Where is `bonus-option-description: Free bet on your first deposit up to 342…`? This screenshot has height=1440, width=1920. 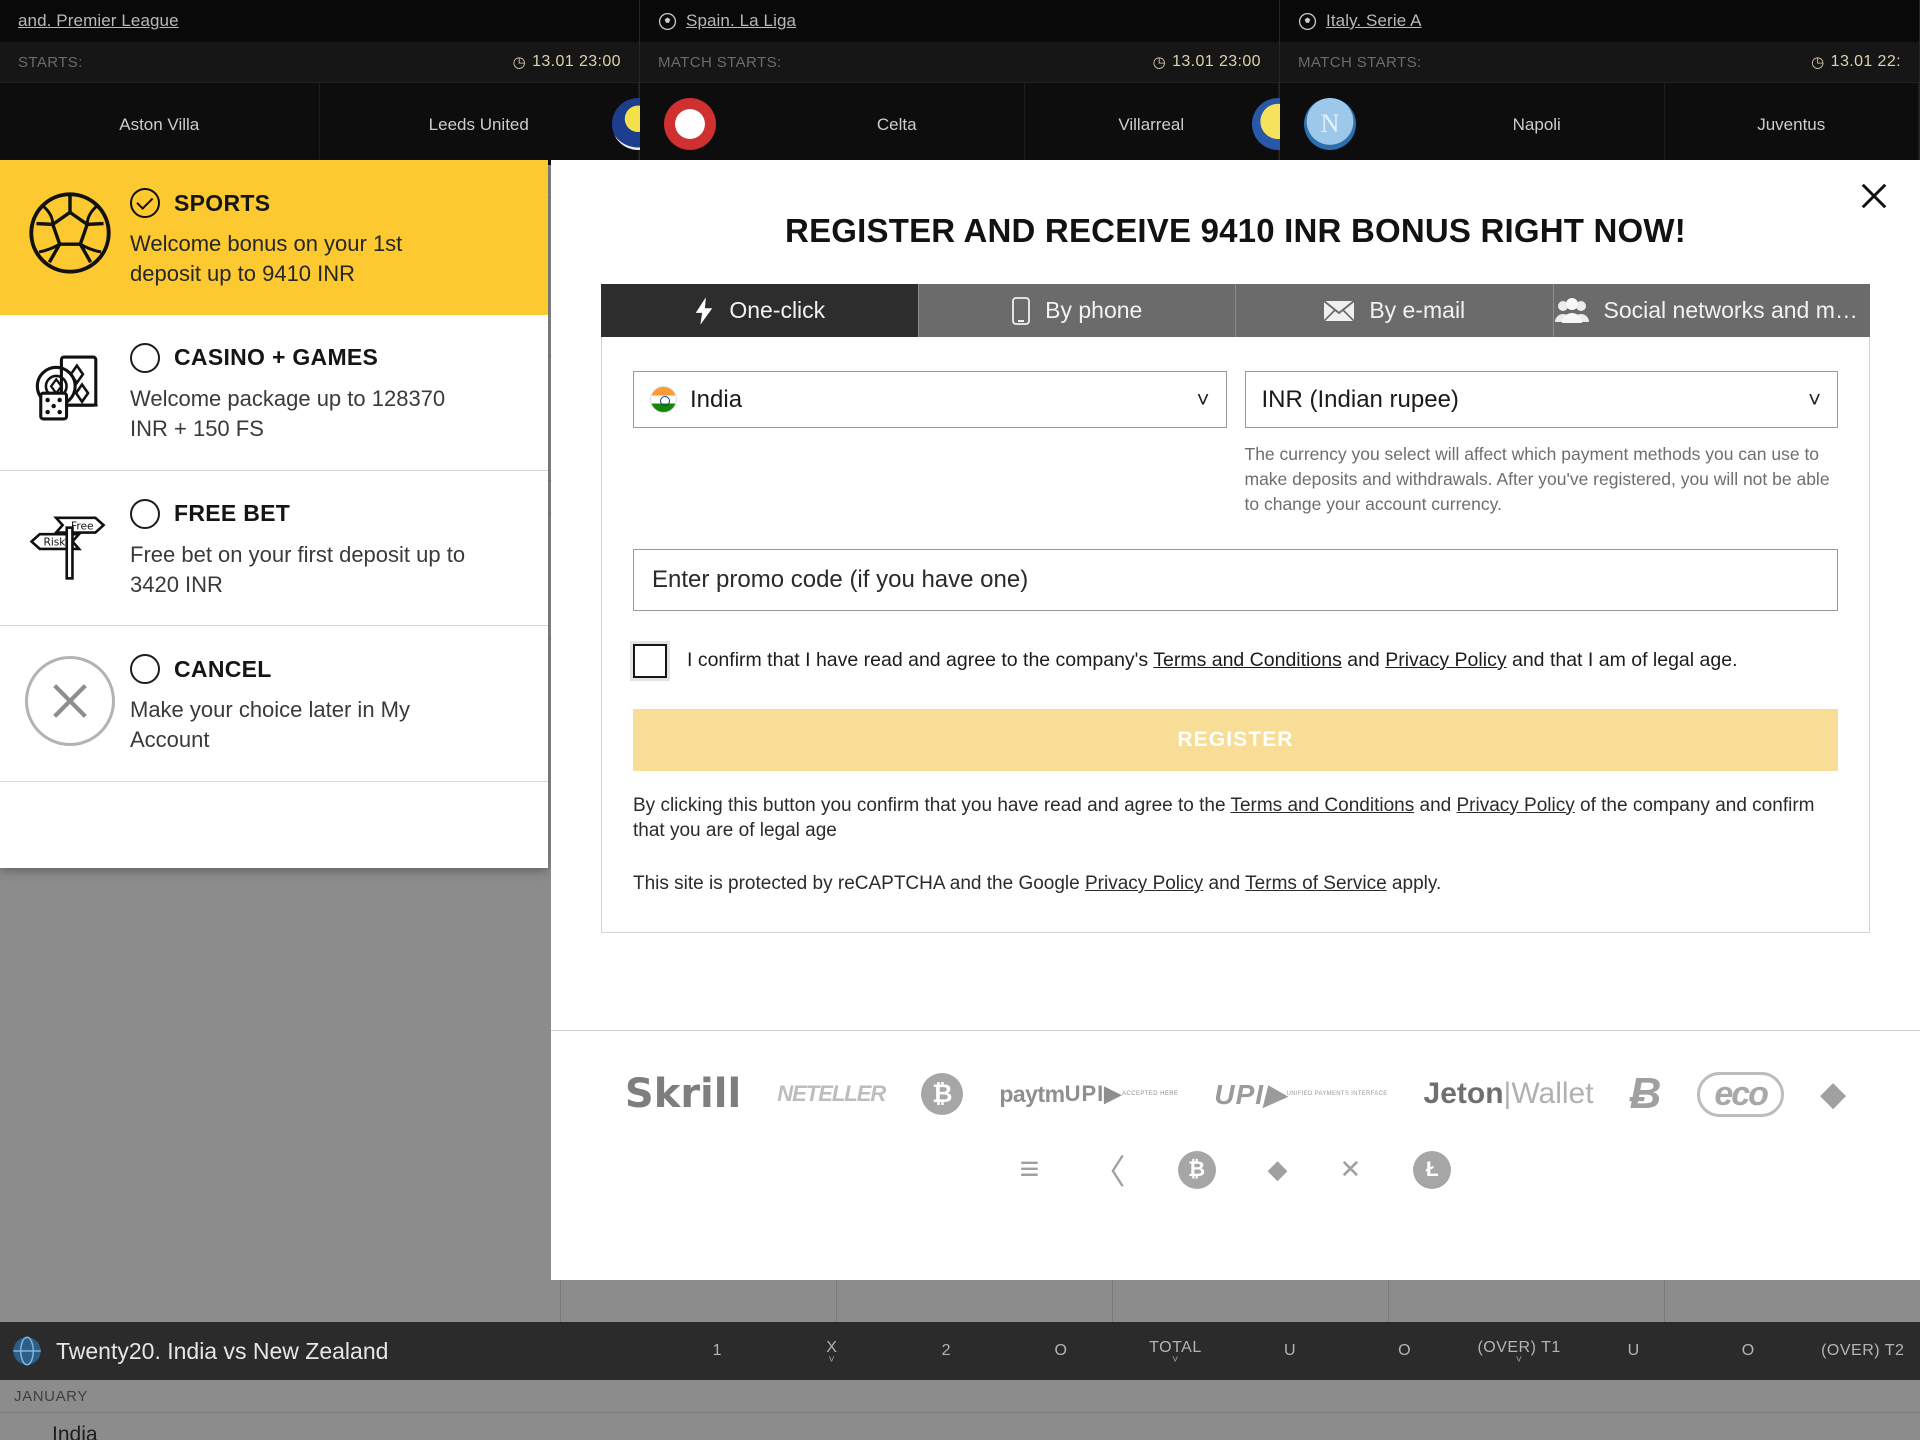
bonus-option-description: Free bet on your first deposit up to 342… is located at coordinates (298, 569).